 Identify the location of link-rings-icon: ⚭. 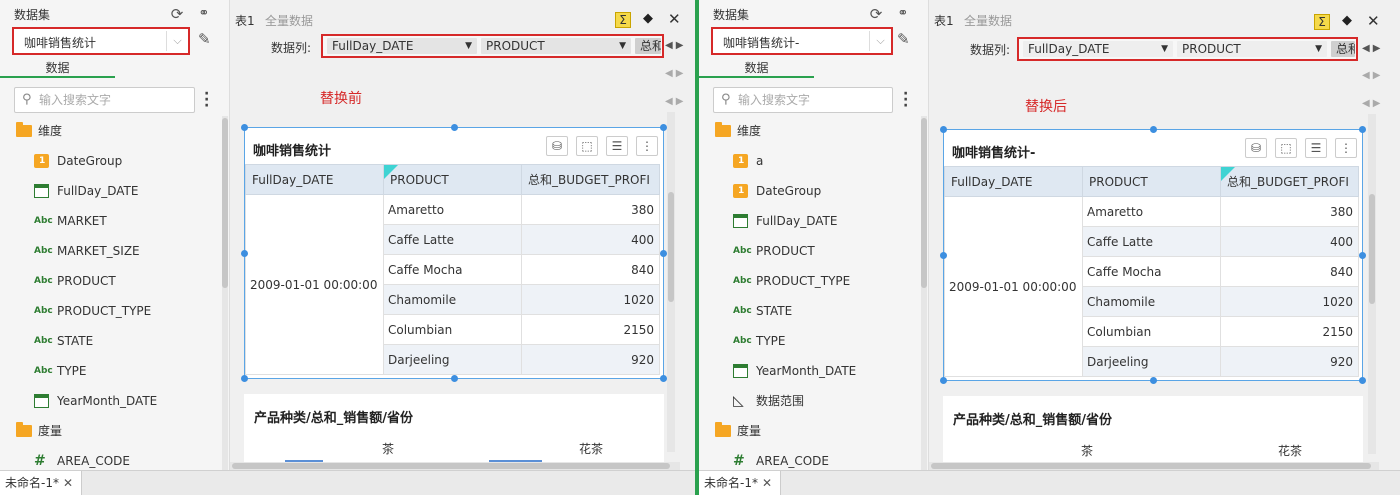
(903, 14).